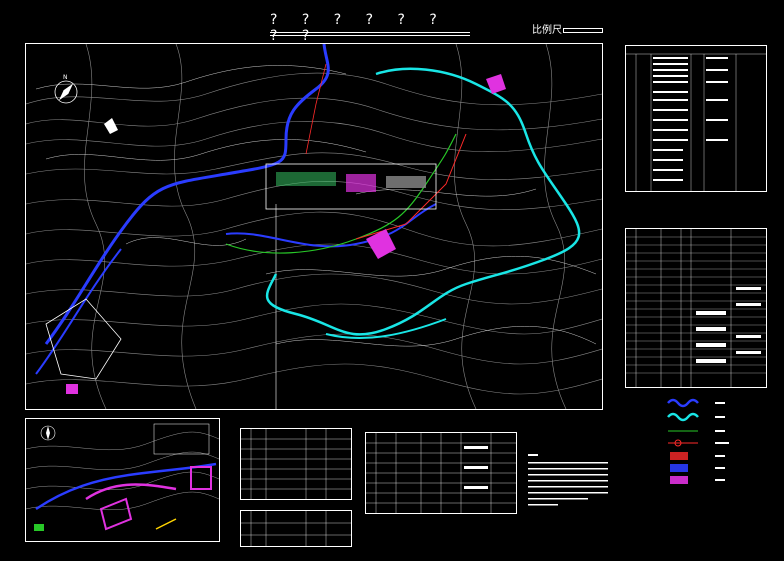 The width and height of the screenshot is (784, 561). What do you see at coordinates (547, 30) in the screenshot?
I see `scale-label: 比例尺` at bounding box center [547, 30].